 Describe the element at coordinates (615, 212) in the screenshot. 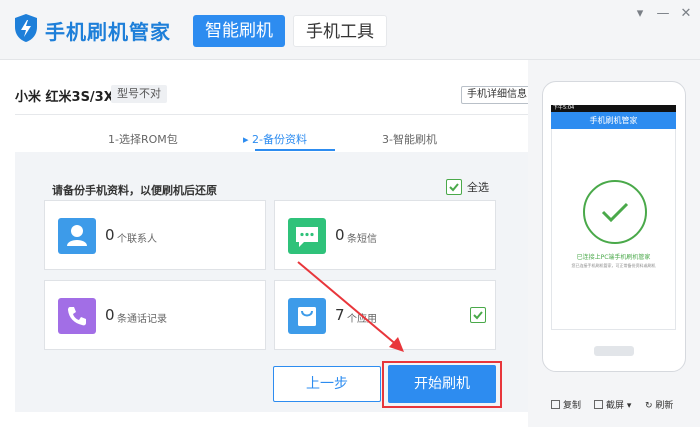

I see `connected-check-icon` at that location.